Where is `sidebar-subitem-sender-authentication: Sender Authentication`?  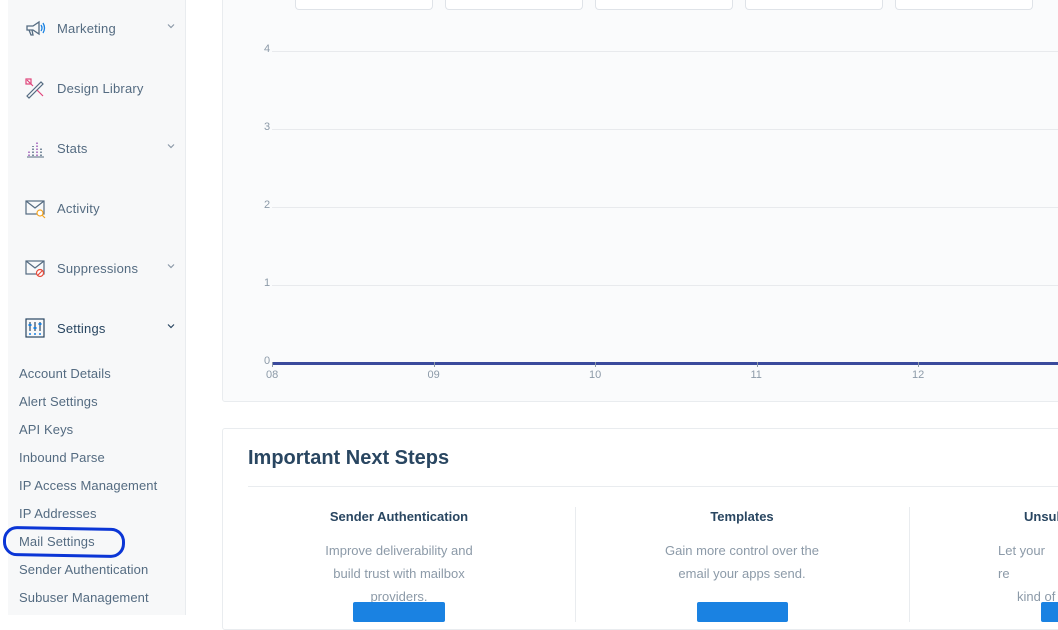
sidebar-subitem-sender-authentication: Sender Authentication is located at coordinates (83, 569).